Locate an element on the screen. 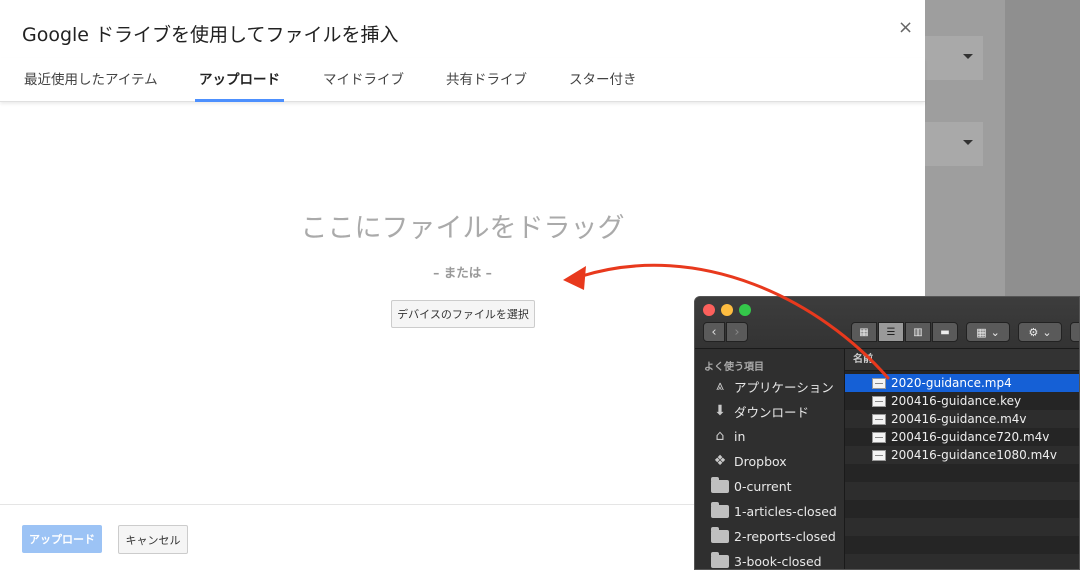 This screenshot has width=1080, height=570. sidebar-item-label: ダウンロード is located at coordinates (772, 412).